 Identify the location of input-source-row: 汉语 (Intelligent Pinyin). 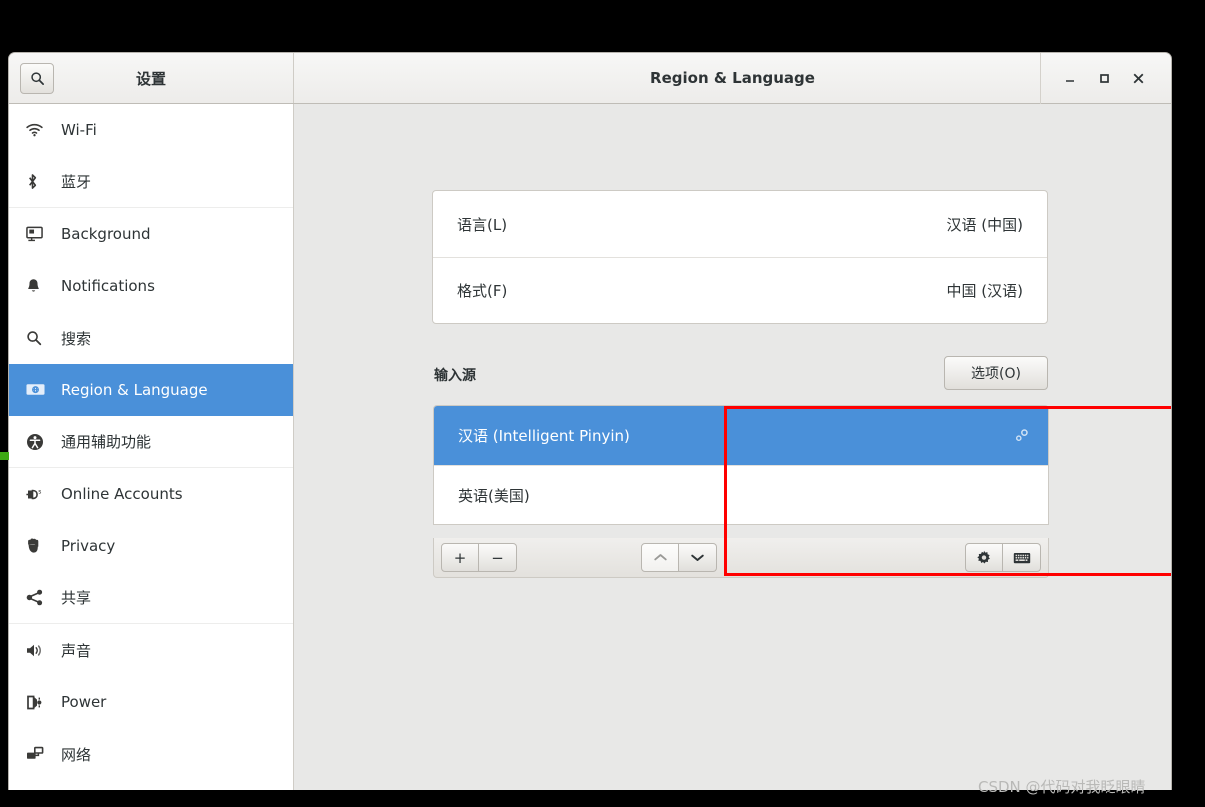
(741, 435).